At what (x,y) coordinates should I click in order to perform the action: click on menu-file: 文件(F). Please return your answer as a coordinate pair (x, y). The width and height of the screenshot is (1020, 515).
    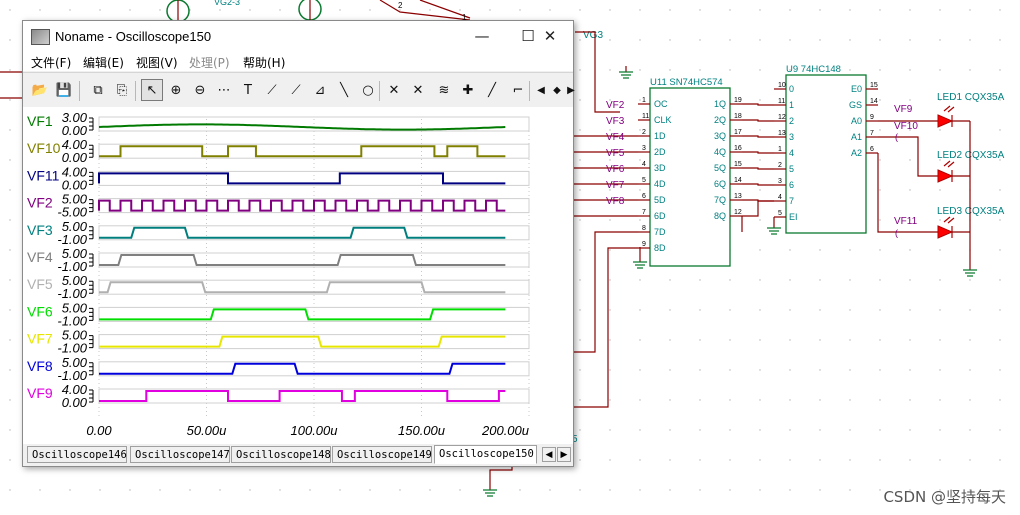
    Looking at the image, I should click on (51, 62).